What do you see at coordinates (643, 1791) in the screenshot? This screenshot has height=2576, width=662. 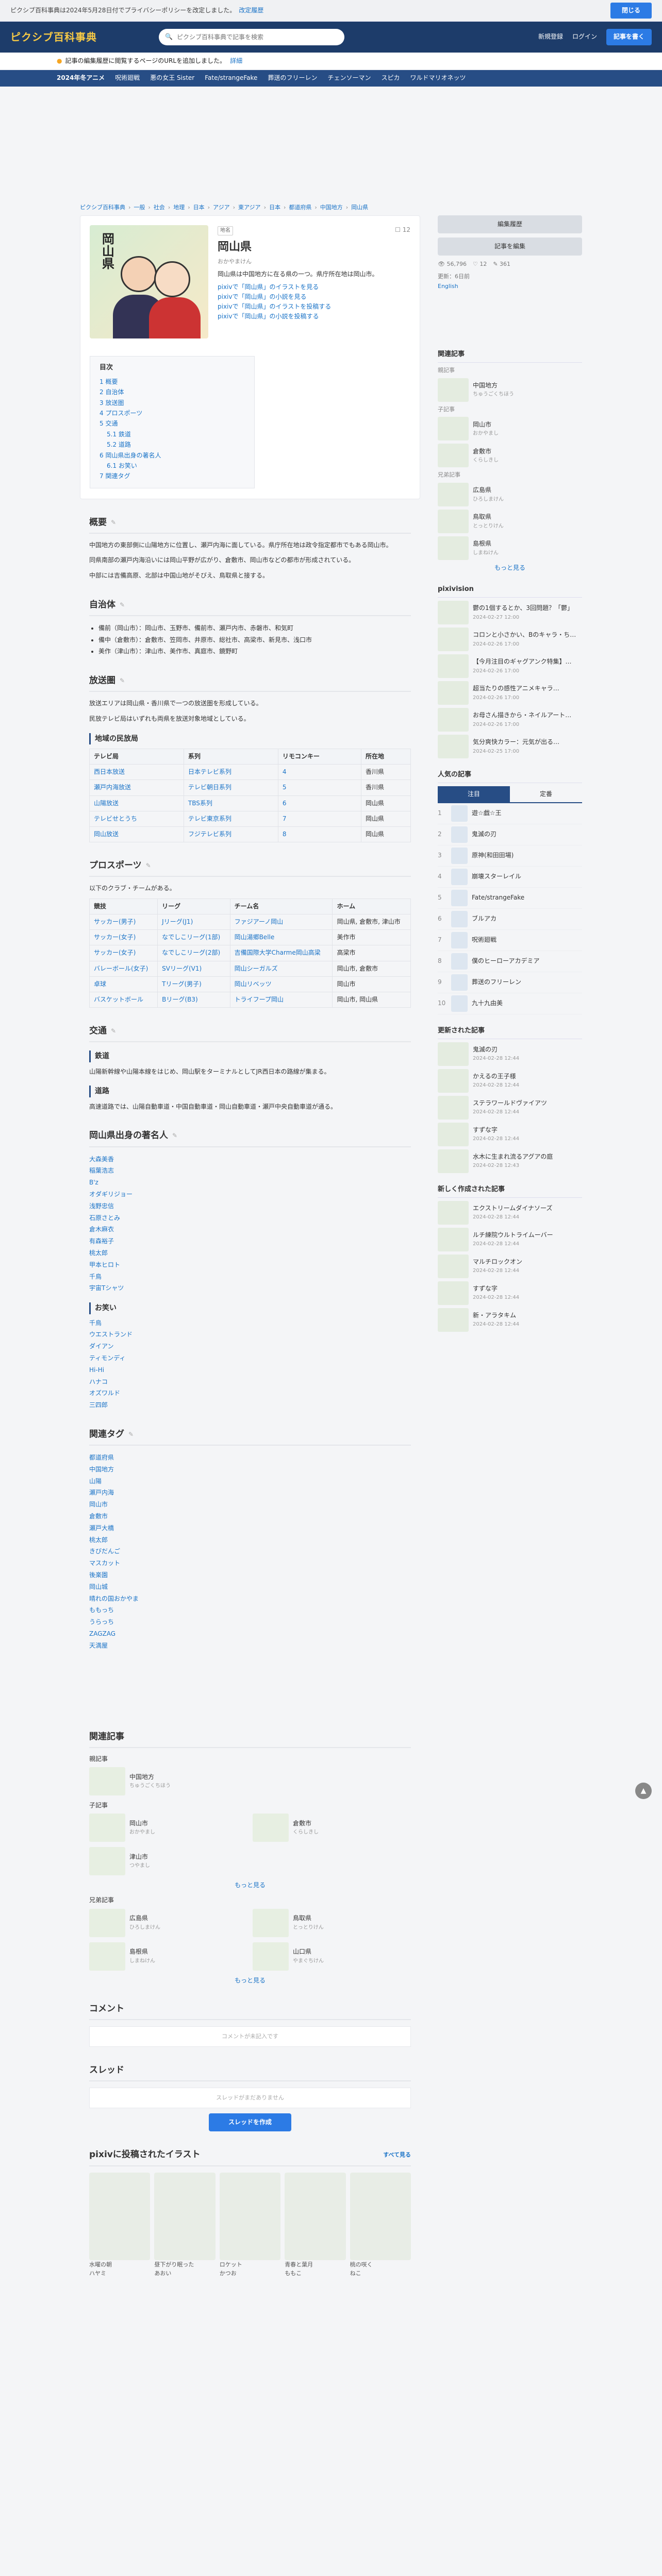 I see `scroll-top-button: ▲` at bounding box center [643, 1791].